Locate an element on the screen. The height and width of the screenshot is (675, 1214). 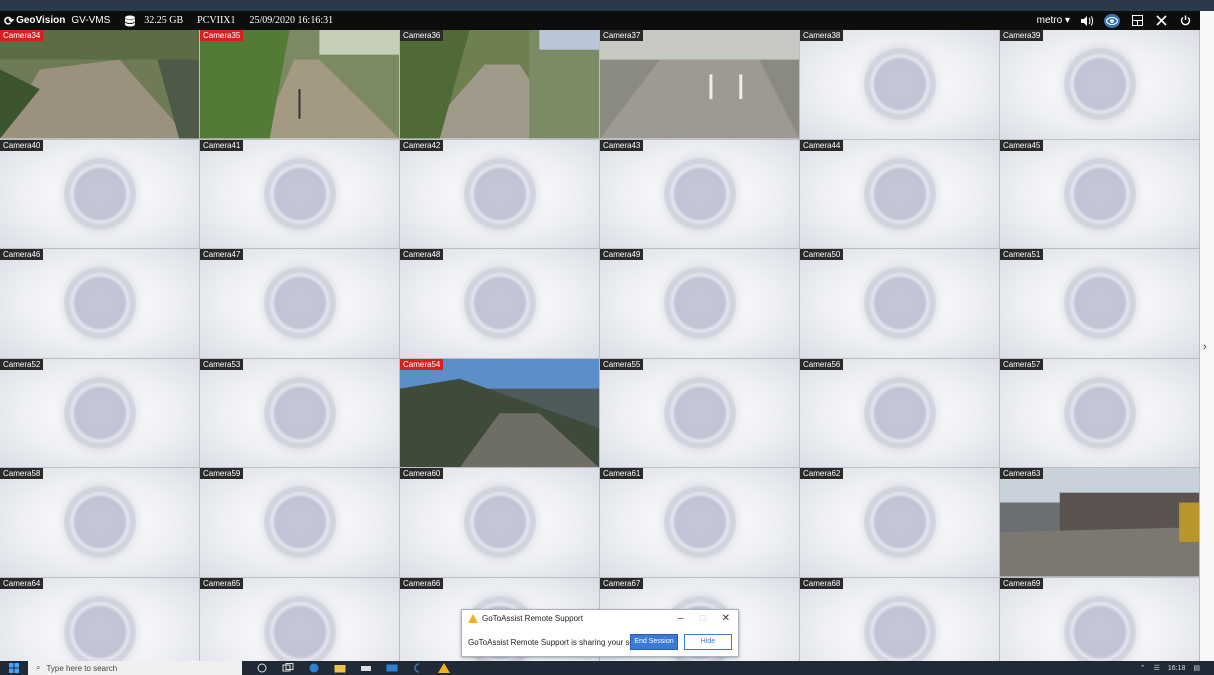
task-view-icon is located at coordinates (288, 668).